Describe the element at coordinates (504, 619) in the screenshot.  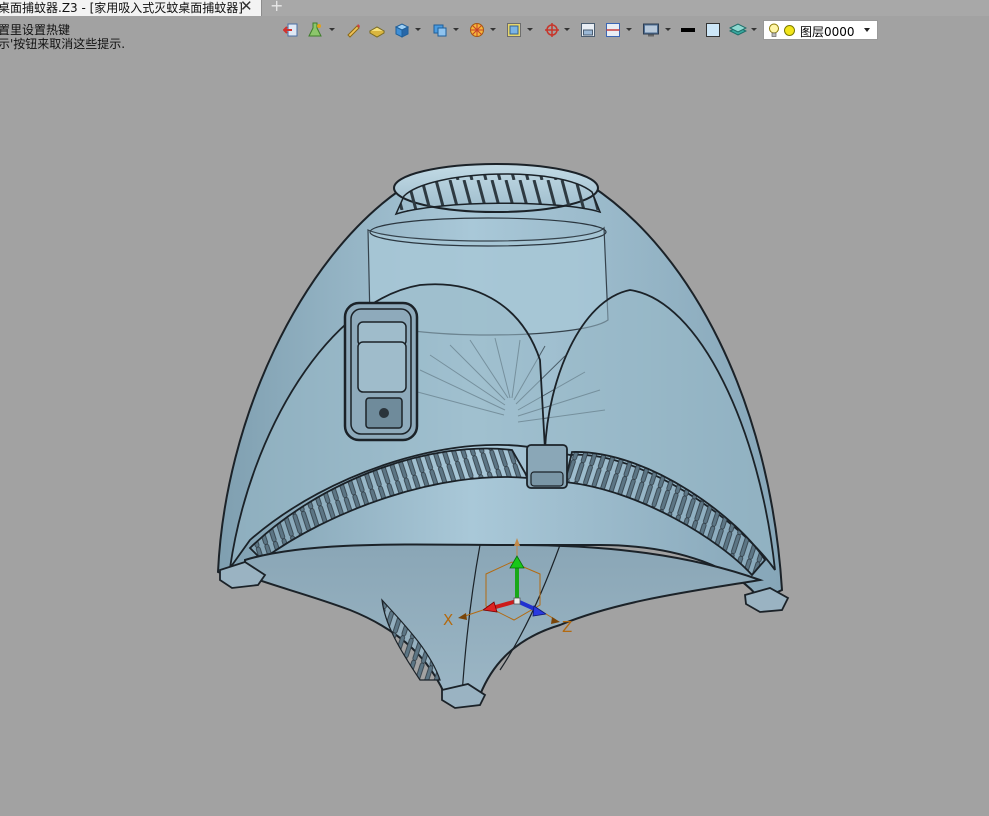
I see `base-plate` at that location.